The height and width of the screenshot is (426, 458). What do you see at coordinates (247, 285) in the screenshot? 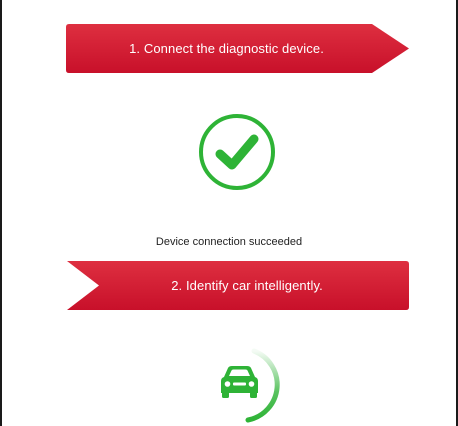
I see `step-2-label: 2. Identify car intelligently.` at bounding box center [247, 285].